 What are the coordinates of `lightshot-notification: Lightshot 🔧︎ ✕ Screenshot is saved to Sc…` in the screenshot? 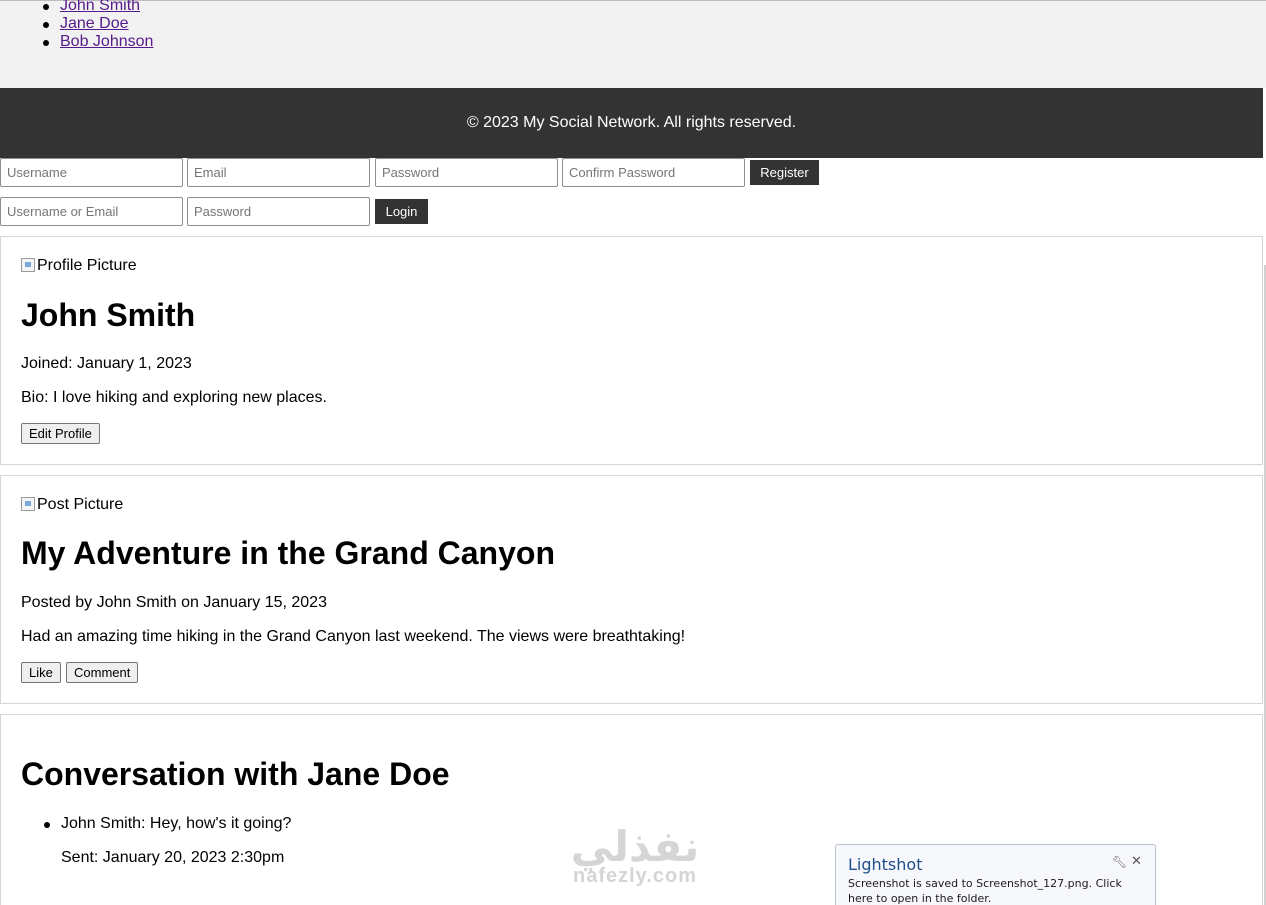 It's located at (995, 874).